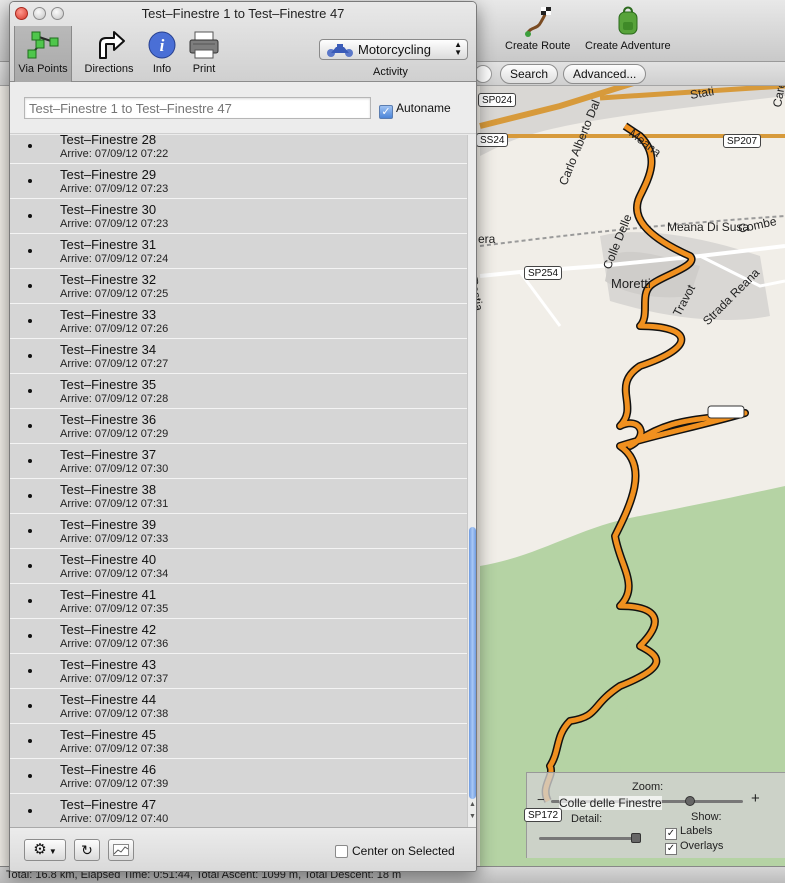 This screenshot has height=883, width=785. What do you see at coordinates (497, 100) in the screenshot?
I see `road-shield-sp024: SP024` at bounding box center [497, 100].